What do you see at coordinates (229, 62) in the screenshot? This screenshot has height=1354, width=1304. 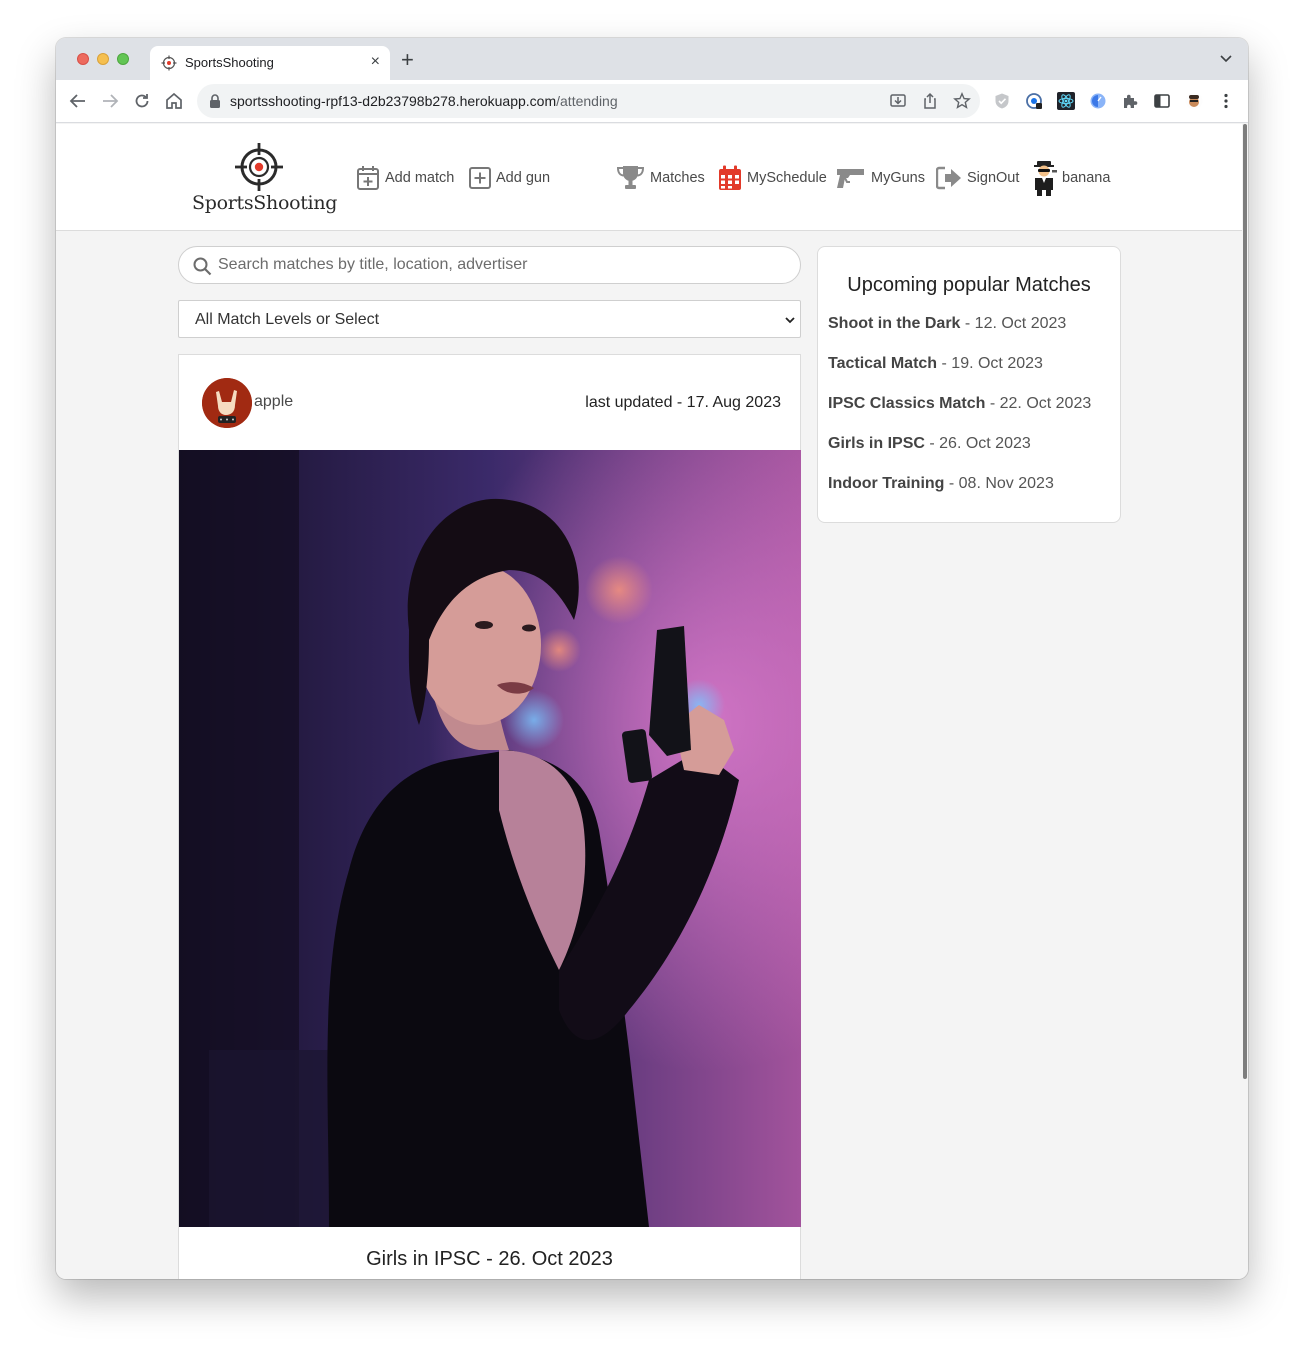 I see `tab-title: SportsShooting` at bounding box center [229, 62].